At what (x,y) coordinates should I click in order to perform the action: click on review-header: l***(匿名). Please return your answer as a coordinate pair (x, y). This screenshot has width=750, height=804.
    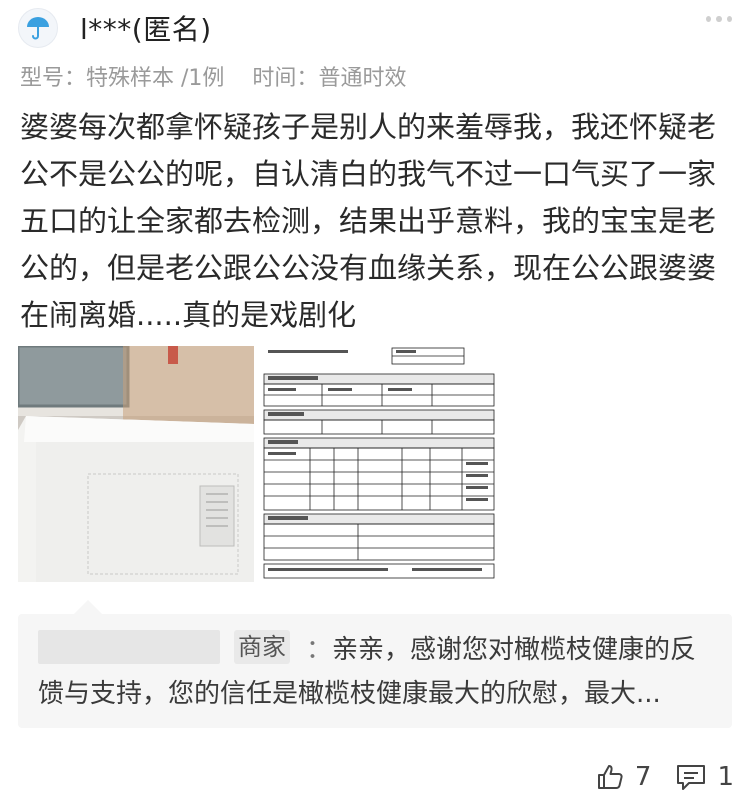
    Looking at the image, I should click on (375, 27).